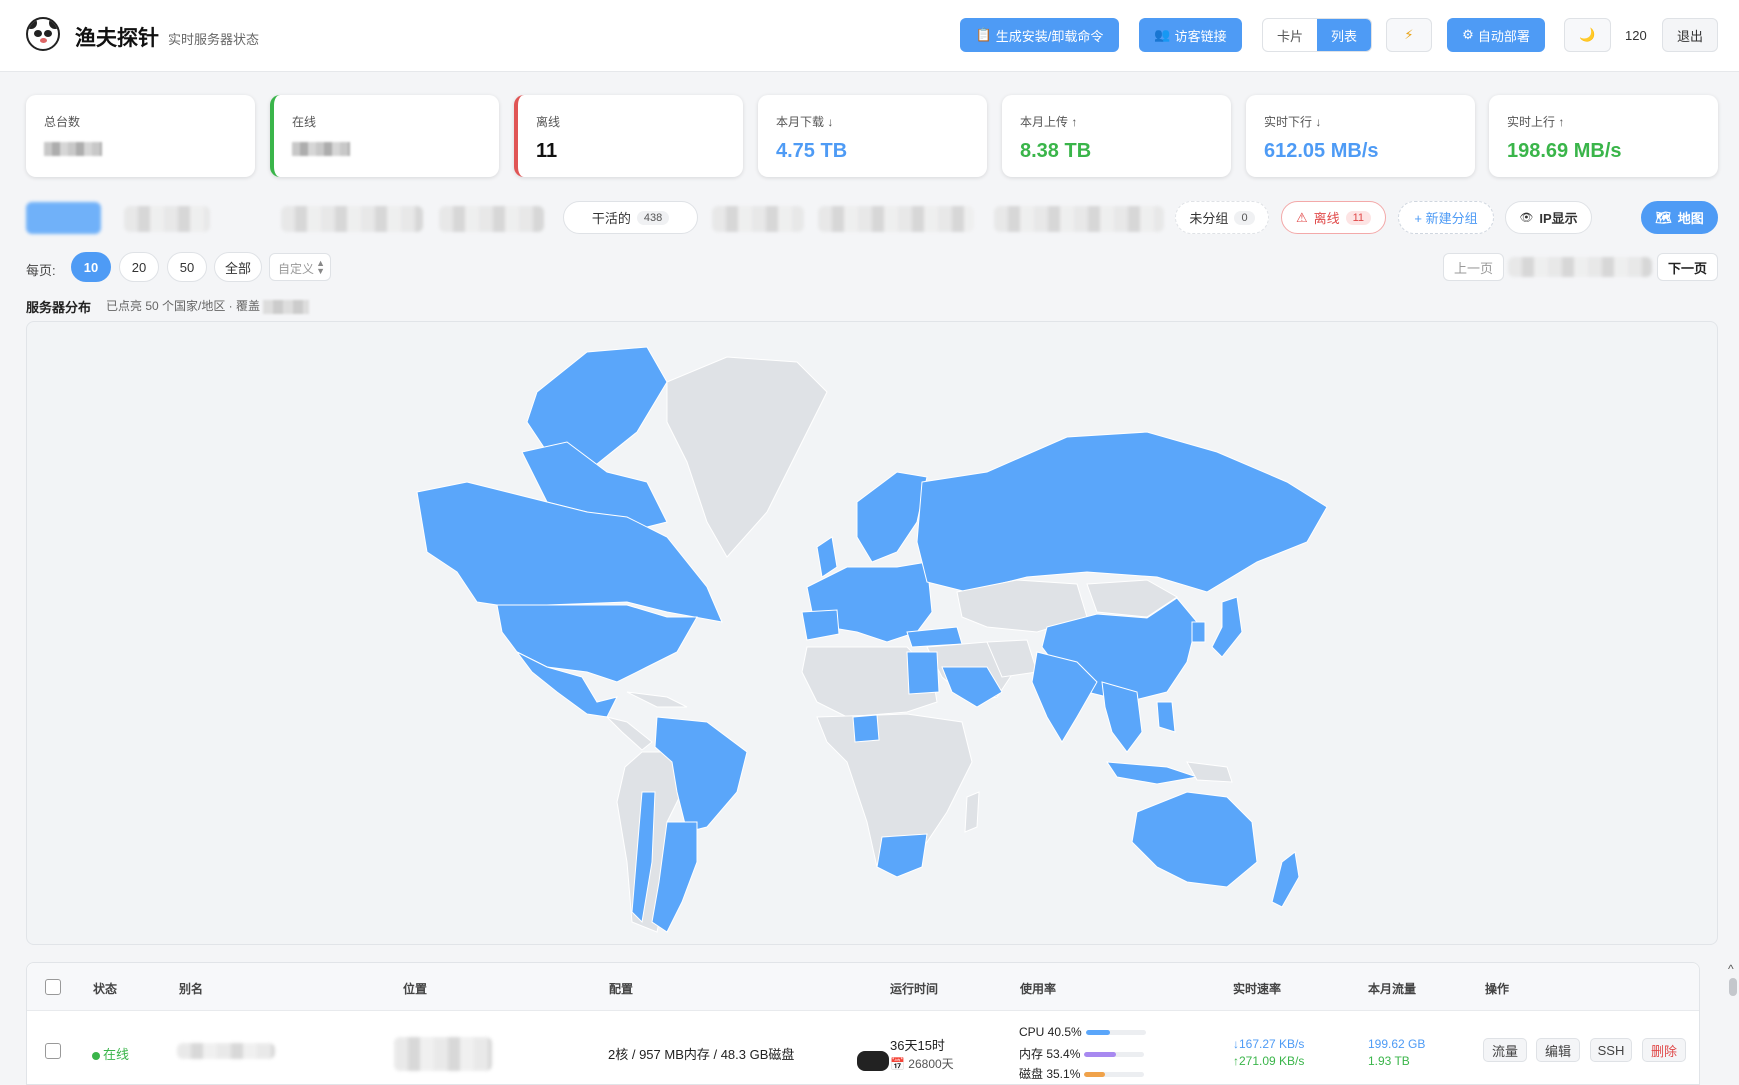 The image size is (1739, 1085). Describe the element at coordinates (1082, 1053) in the screenshot. I see `memory-usage: 内存 53.4%` at that location.